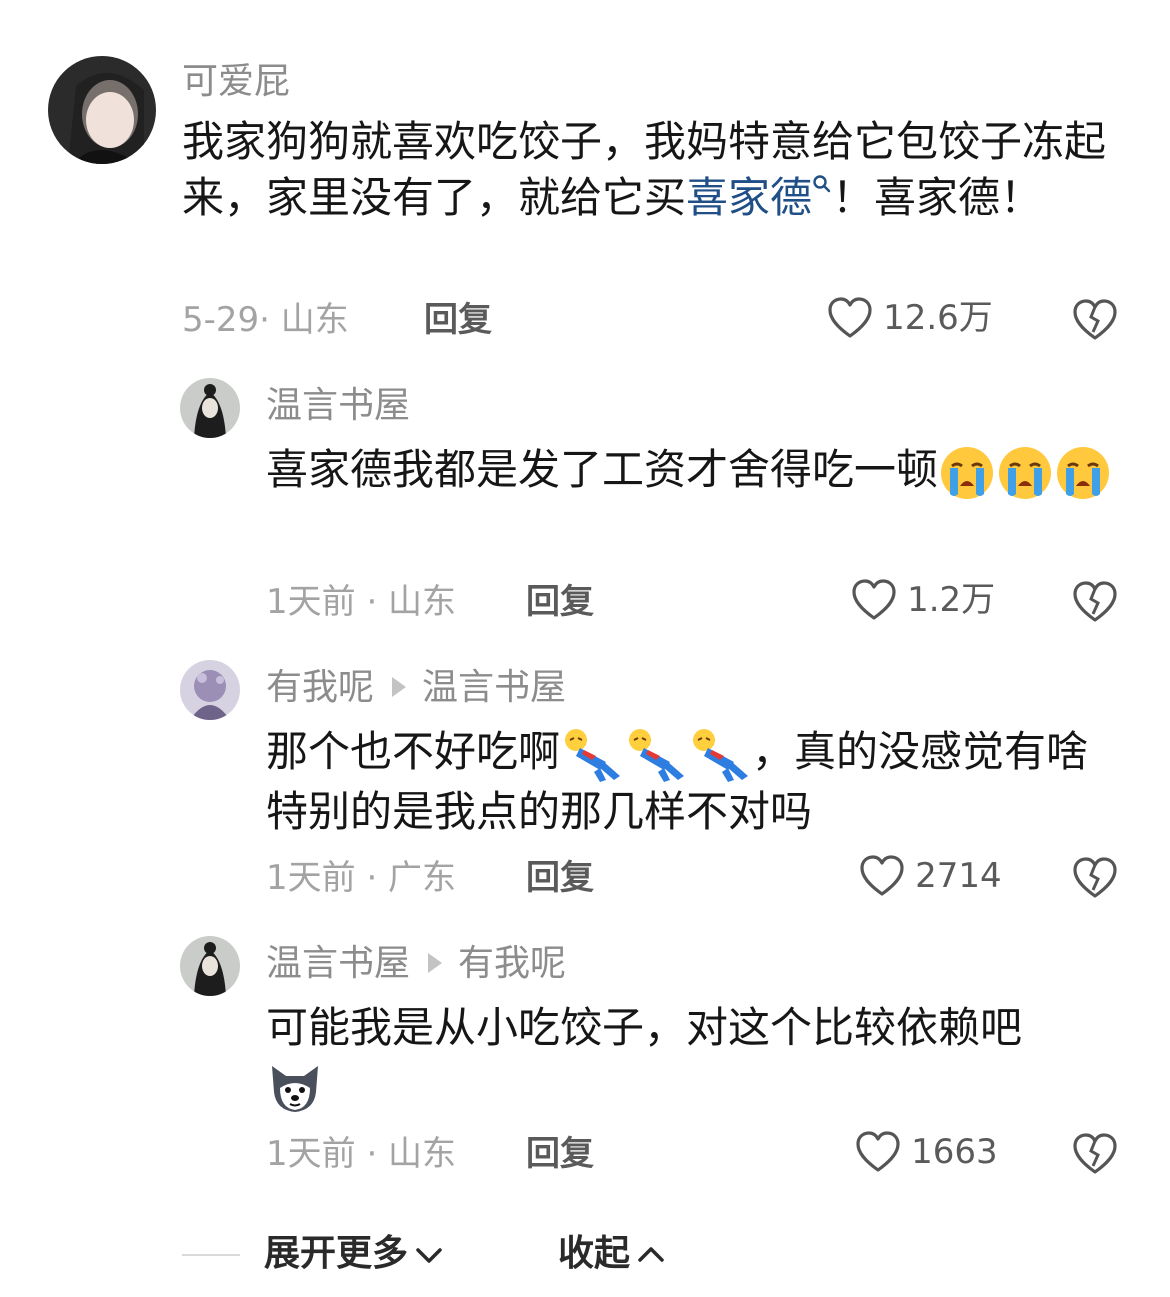 Image resolution: width=1170 pixels, height=1297 pixels. What do you see at coordinates (951, 600) in the screenshot?
I see `like-count: 1.2万` at bounding box center [951, 600].